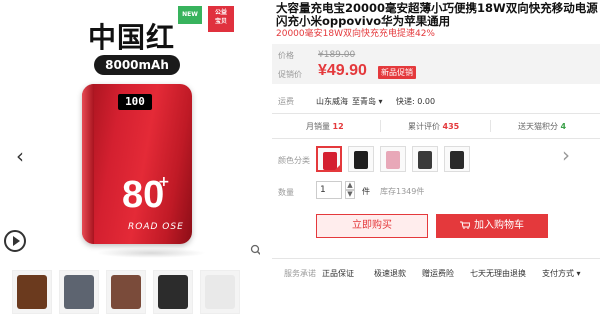 The height and width of the screenshot is (333, 600). I want to click on promo-price-label: 促销价, so click(290, 74).